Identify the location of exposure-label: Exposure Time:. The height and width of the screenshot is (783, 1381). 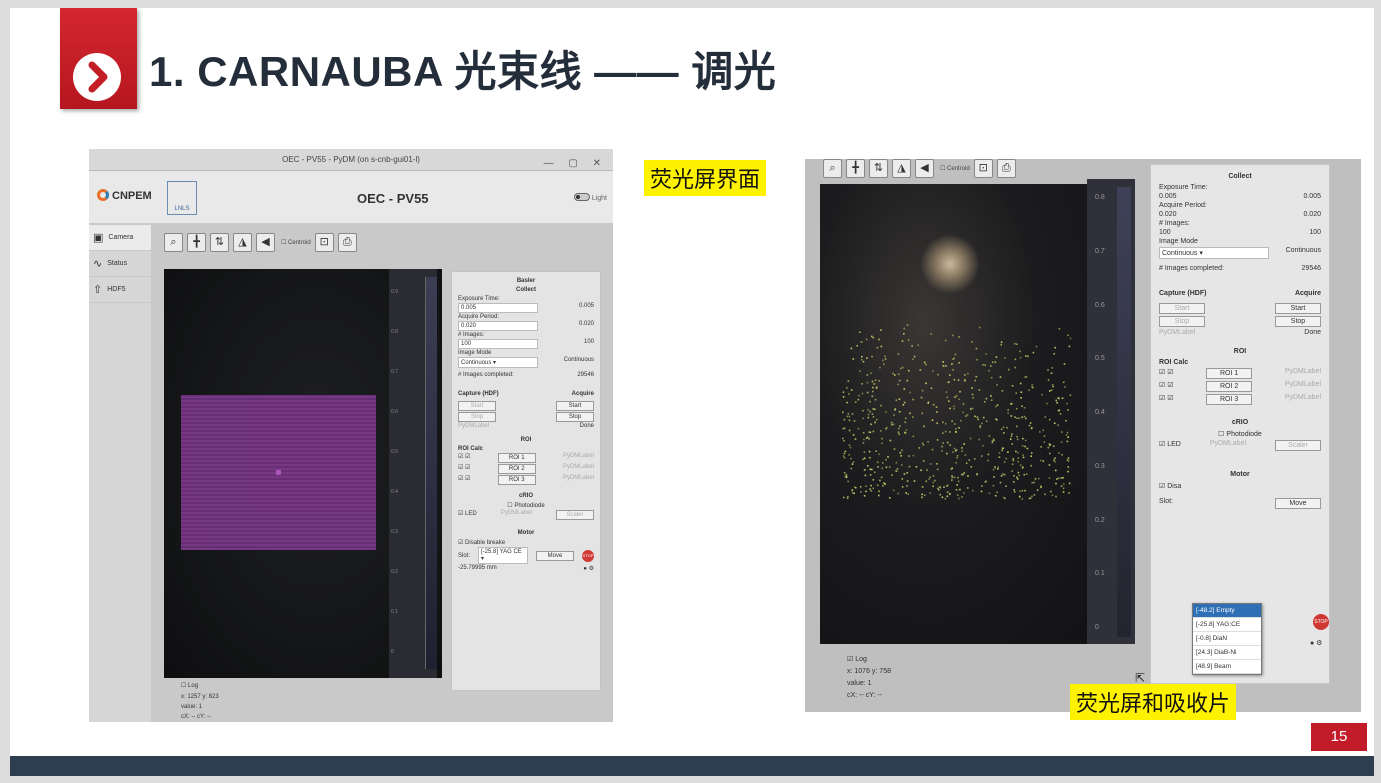
(1183, 187).